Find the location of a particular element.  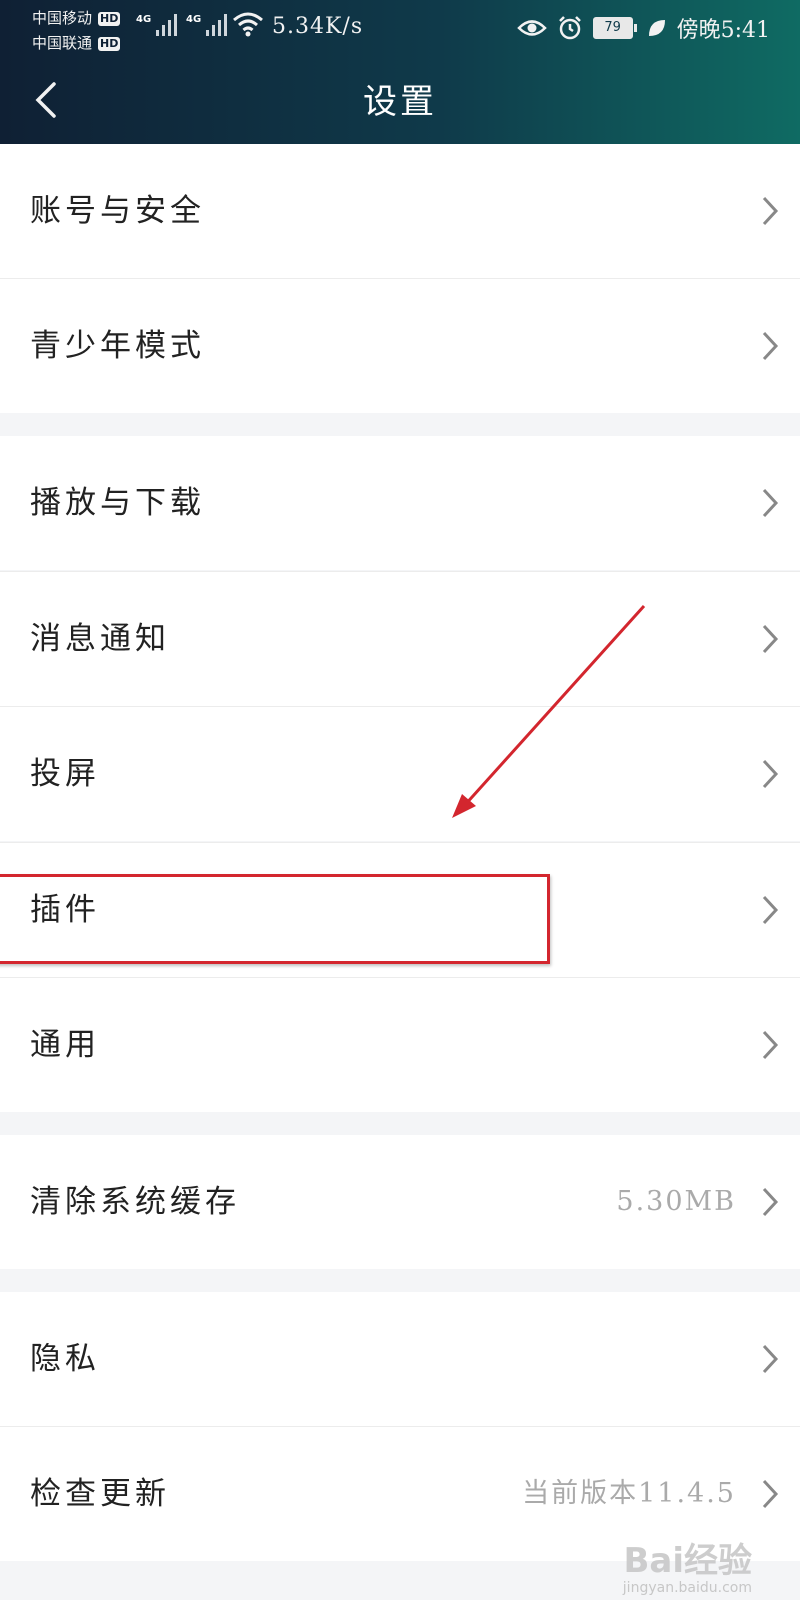

settings-item-teen-mode: 青少年模式 is located at coordinates (400, 346).